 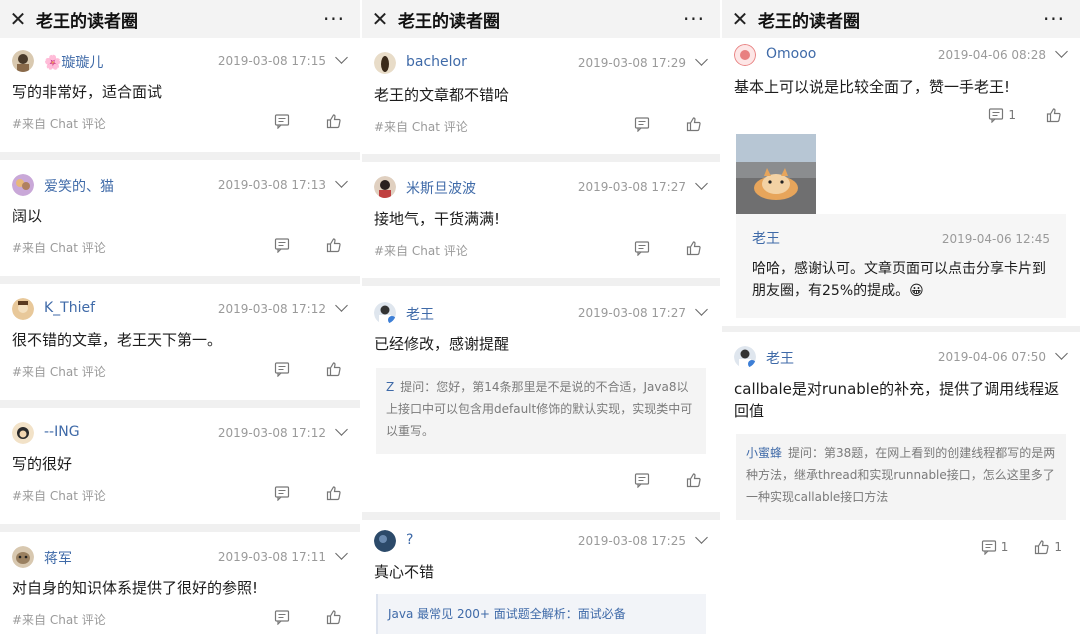 I want to click on comment-text: 阔以, so click(x=27, y=216).